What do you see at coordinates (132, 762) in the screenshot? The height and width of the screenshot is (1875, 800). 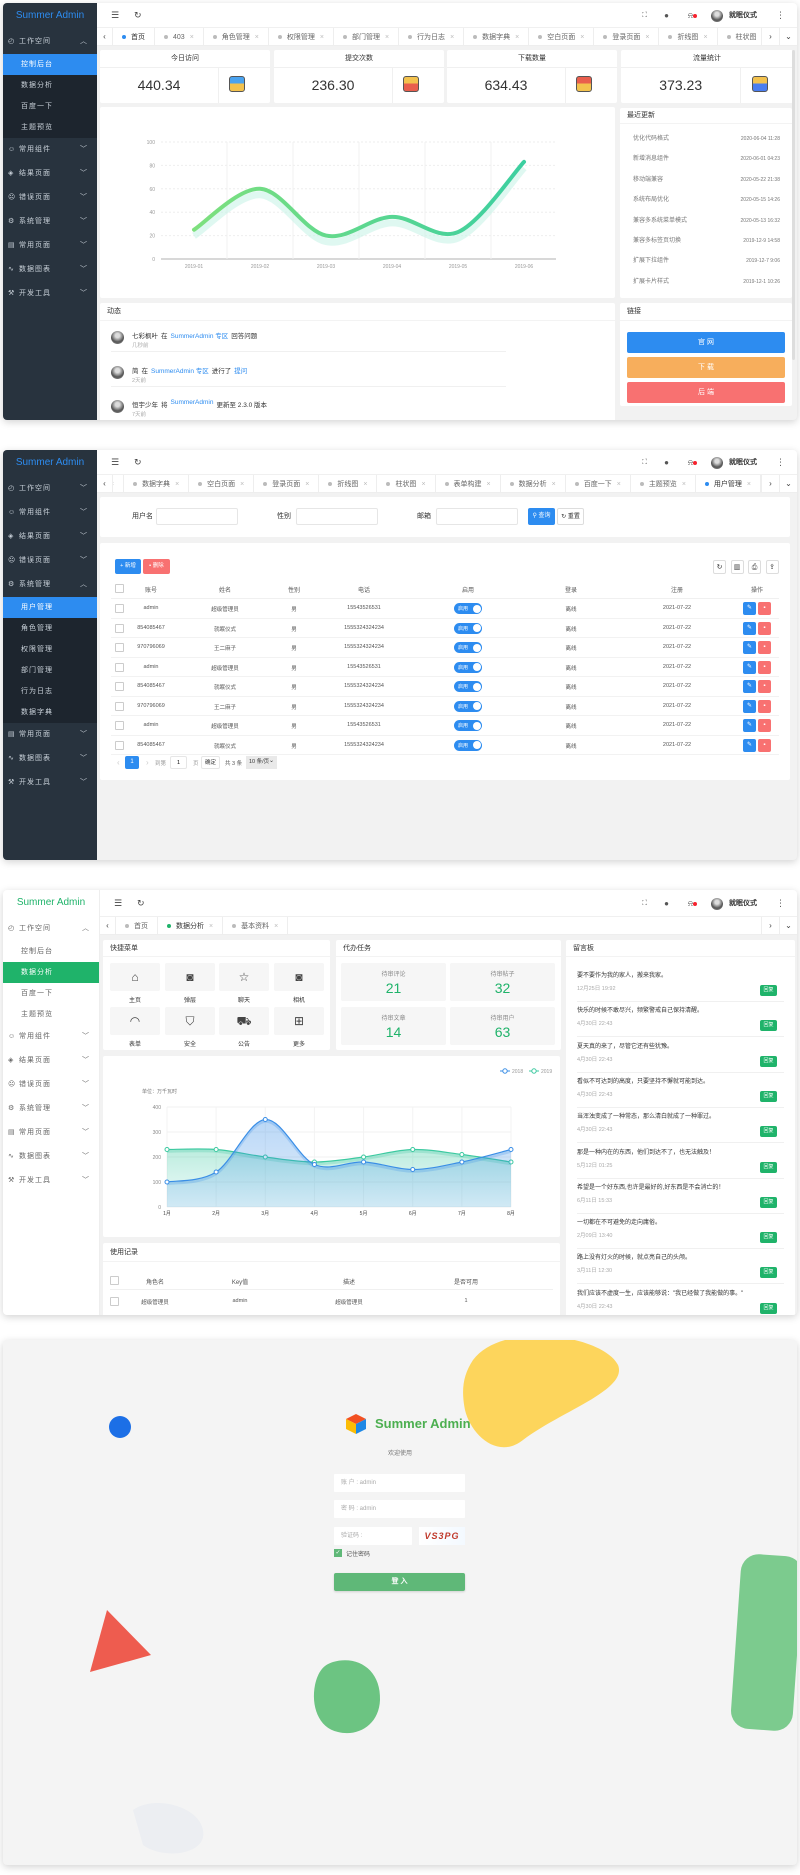 I see `page-1-button: 1` at bounding box center [132, 762].